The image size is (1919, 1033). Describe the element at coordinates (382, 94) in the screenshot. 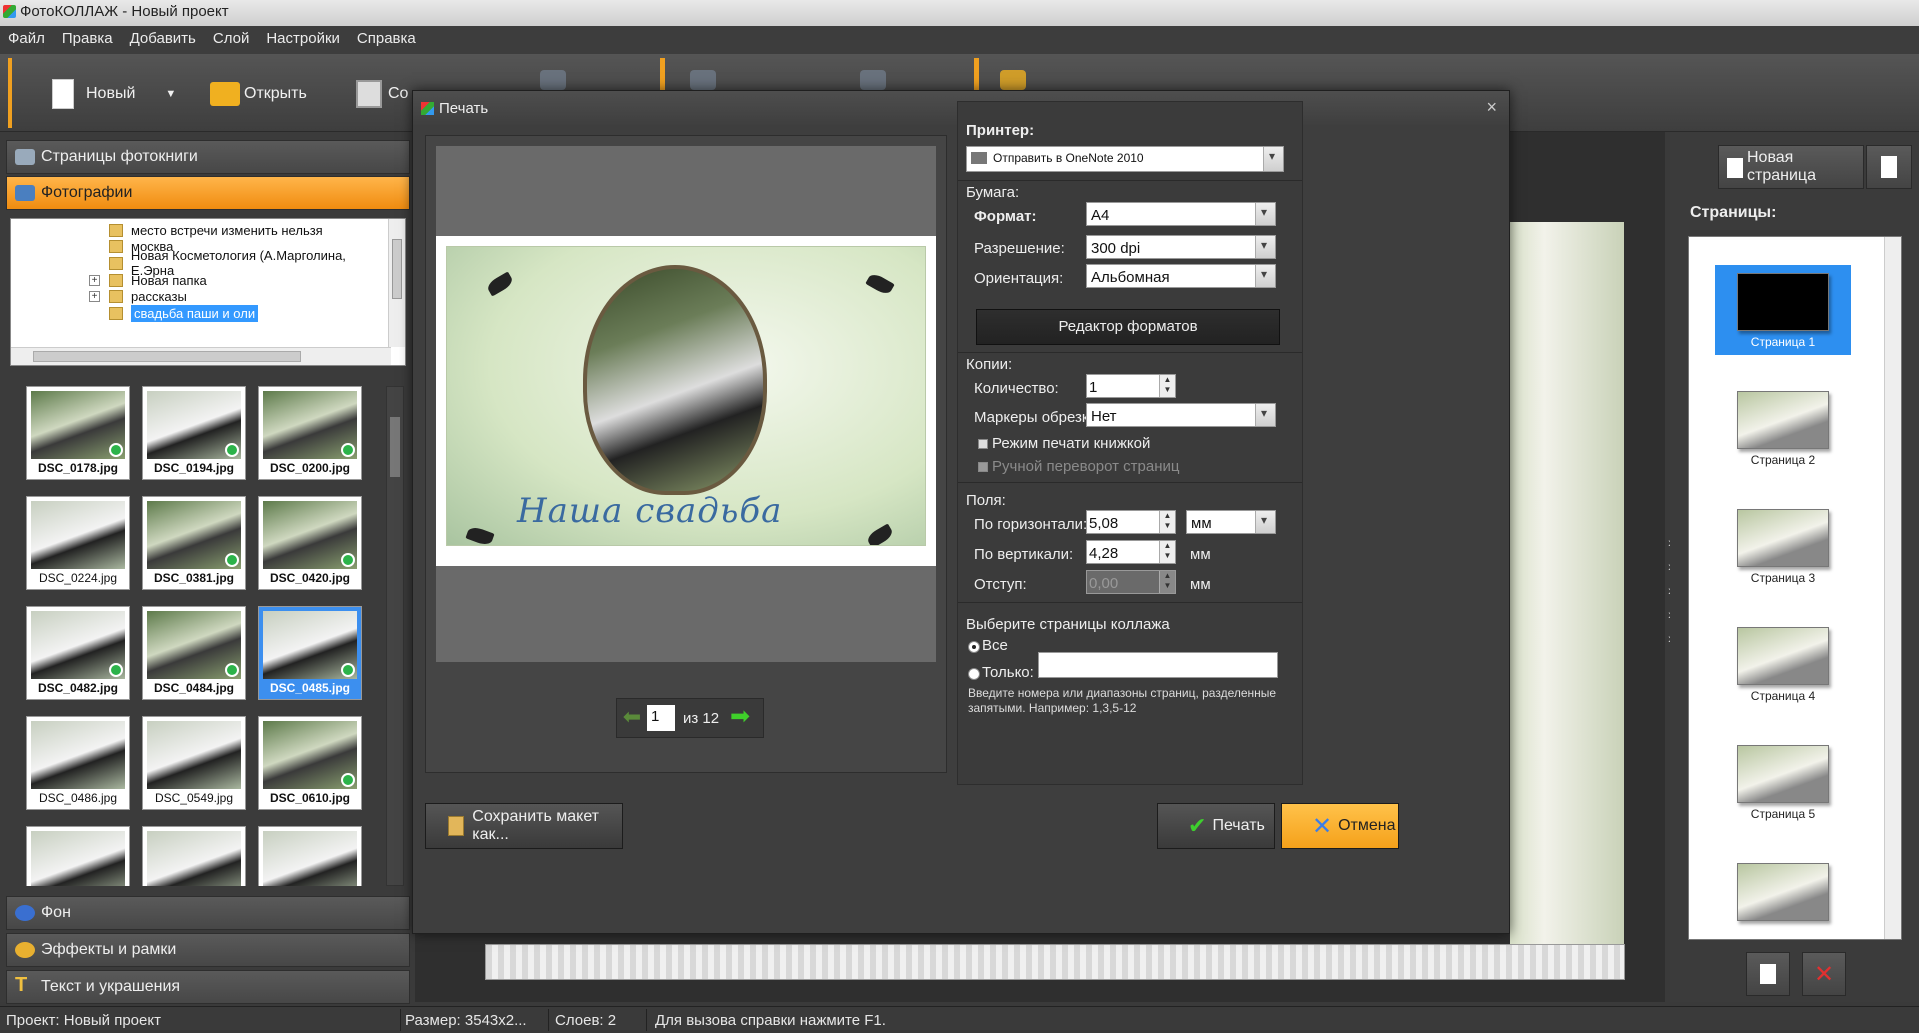

I see `save-button: Со` at that location.